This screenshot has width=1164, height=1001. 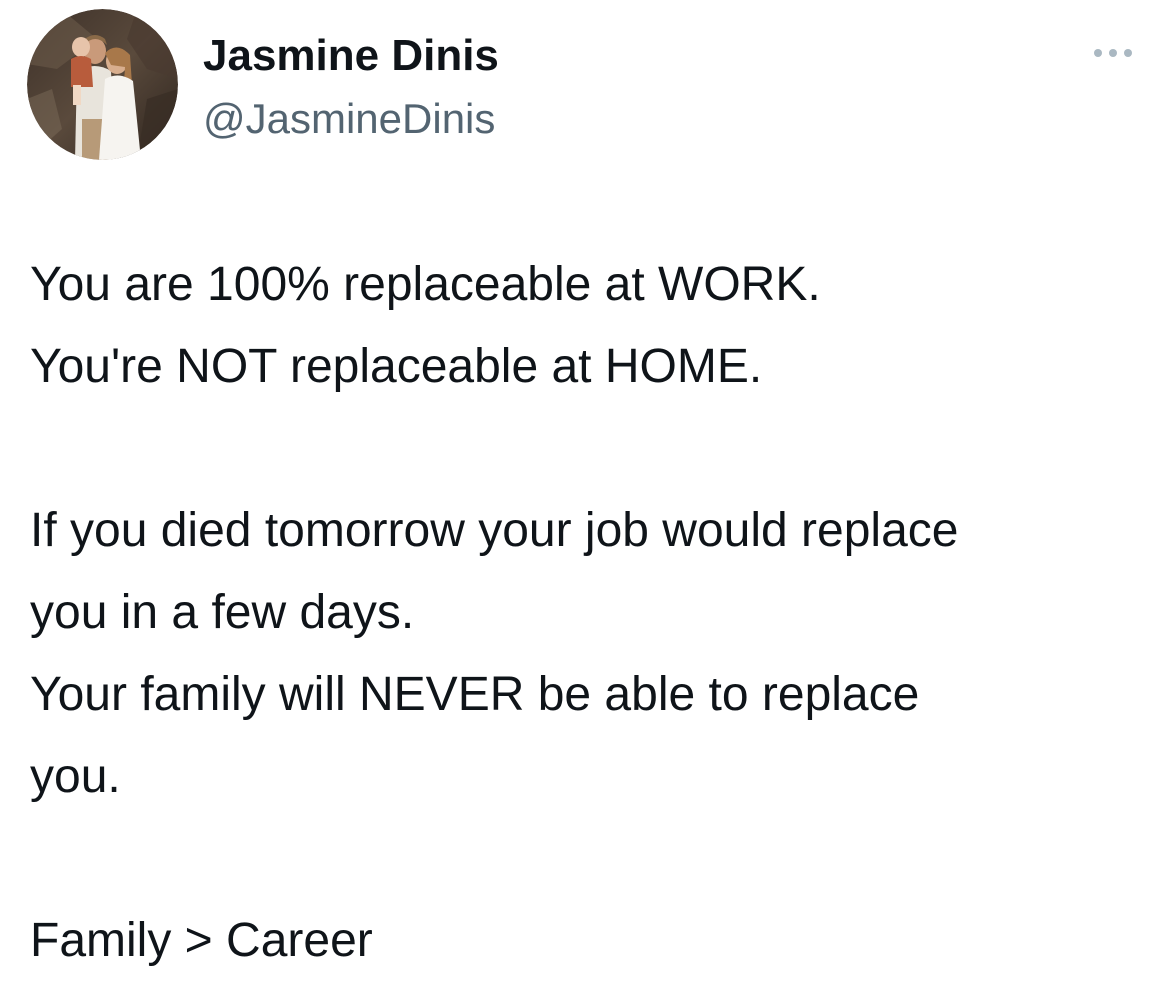 What do you see at coordinates (396, 366) in the screenshot?
I see `tweet-line: You're NOT replaceable at HOME.` at bounding box center [396, 366].